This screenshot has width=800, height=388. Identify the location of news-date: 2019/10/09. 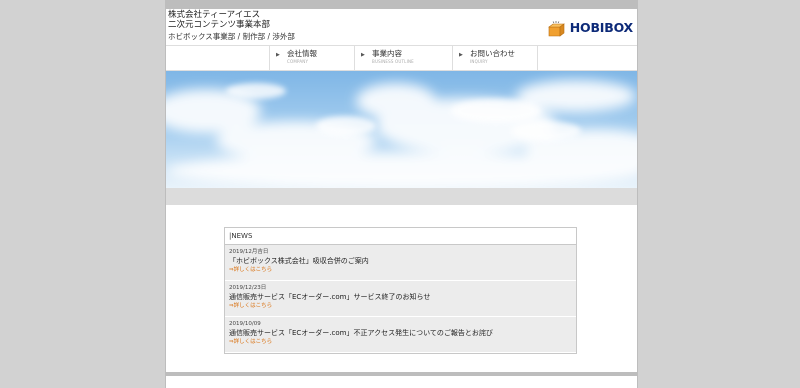
(245, 324).